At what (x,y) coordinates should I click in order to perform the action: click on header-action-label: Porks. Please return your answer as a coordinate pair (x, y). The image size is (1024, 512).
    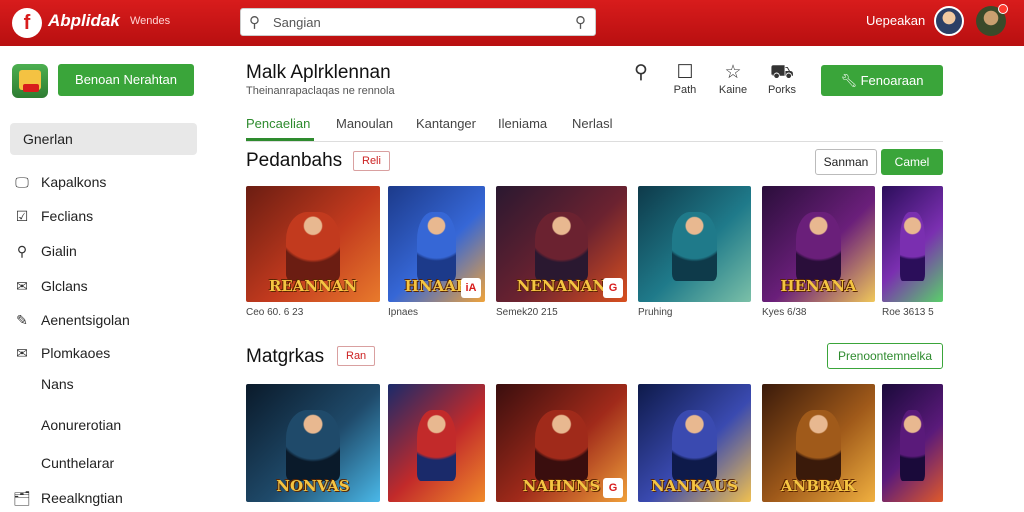
    Looking at the image, I should click on (782, 90).